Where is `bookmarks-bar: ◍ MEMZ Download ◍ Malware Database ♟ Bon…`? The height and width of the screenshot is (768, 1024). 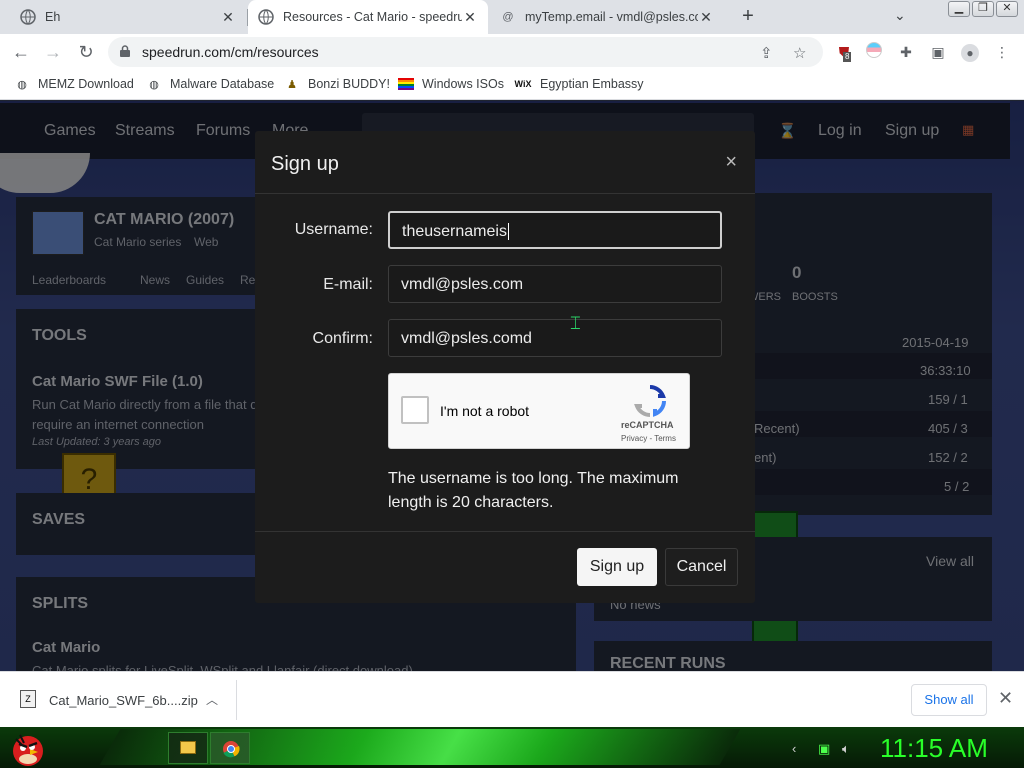
bookmarks-bar: ◍ MEMZ Download ◍ Malware Database ♟ Bon… is located at coordinates (512, 85).